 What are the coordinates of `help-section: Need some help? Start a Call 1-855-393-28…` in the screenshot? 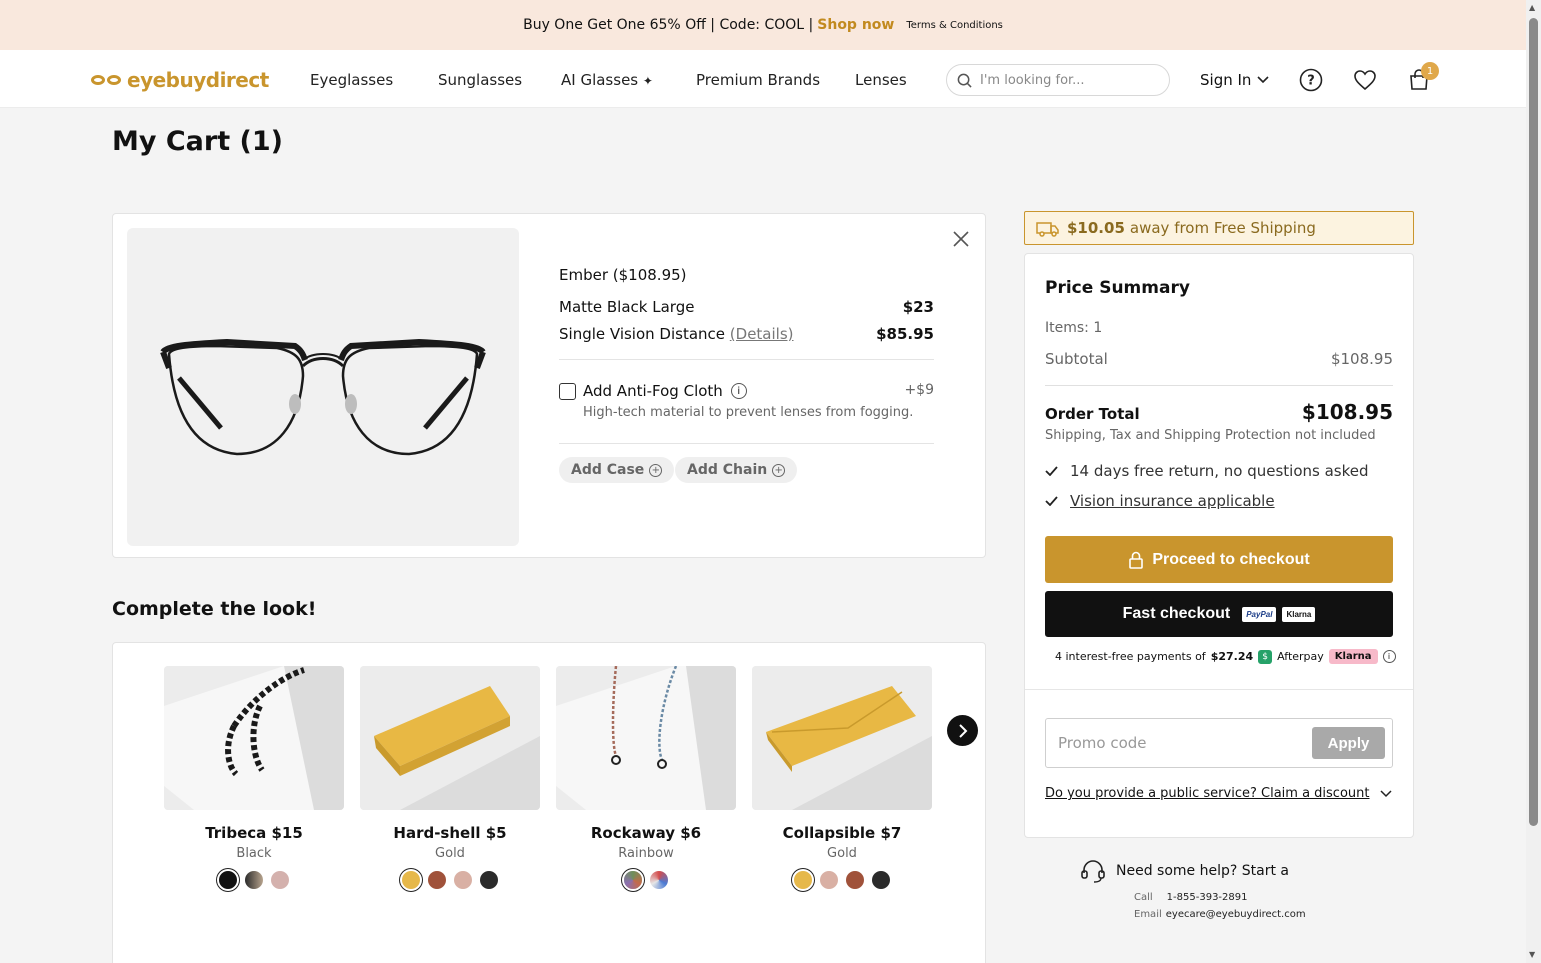 It's located at (1193, 889).